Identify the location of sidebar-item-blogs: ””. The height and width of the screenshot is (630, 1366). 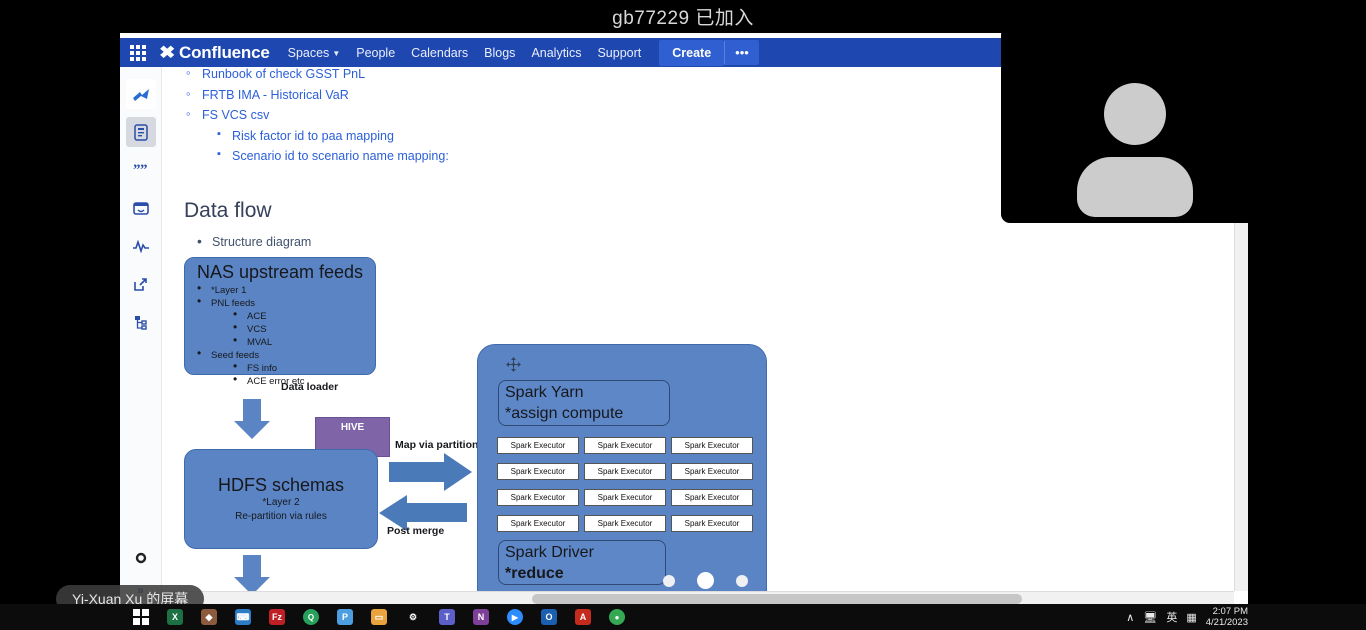
(141, 170).